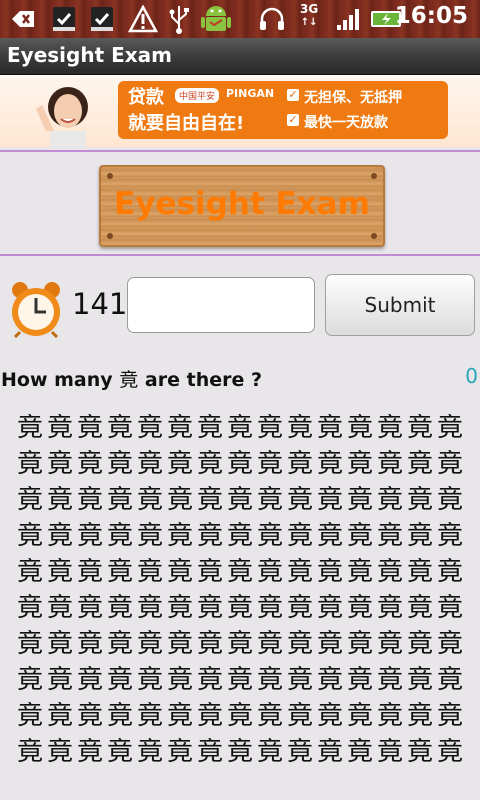  I want to click on ad-benefit-1: 无担保、无抵押, so click(353, 98).